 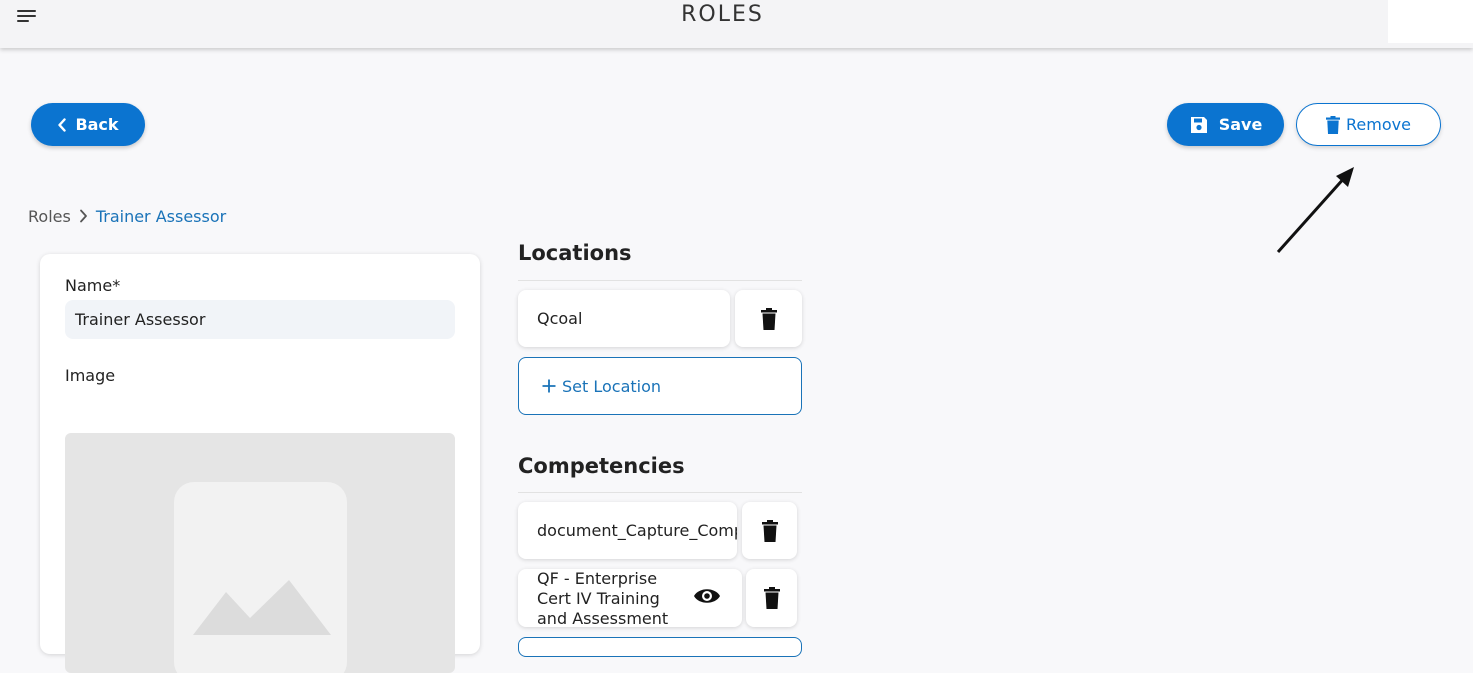 What do you see at coordinates (90, 375) in the screenshot?
I see `image-label: Image` at bounding box center [90, 375].